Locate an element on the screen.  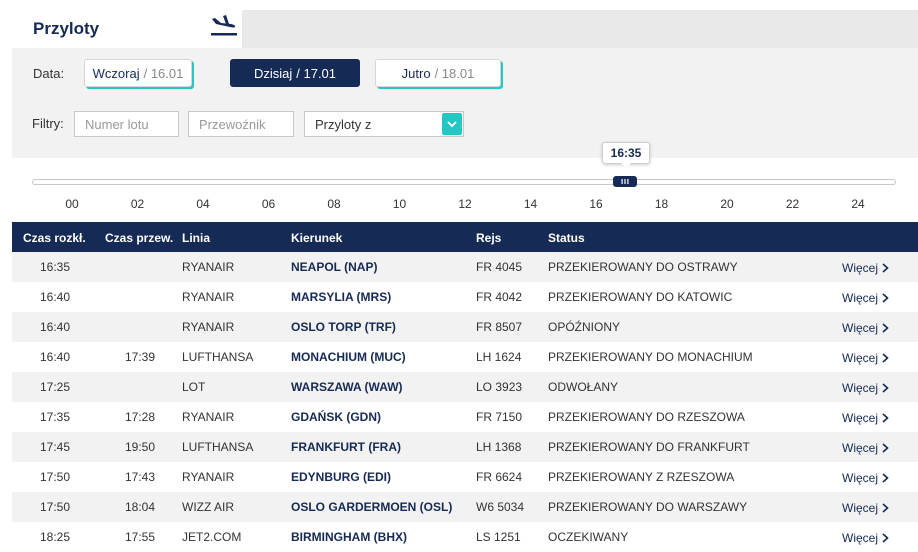
cell-destination: FRANKFURT (FRA) is located at coordinates (346, 447).